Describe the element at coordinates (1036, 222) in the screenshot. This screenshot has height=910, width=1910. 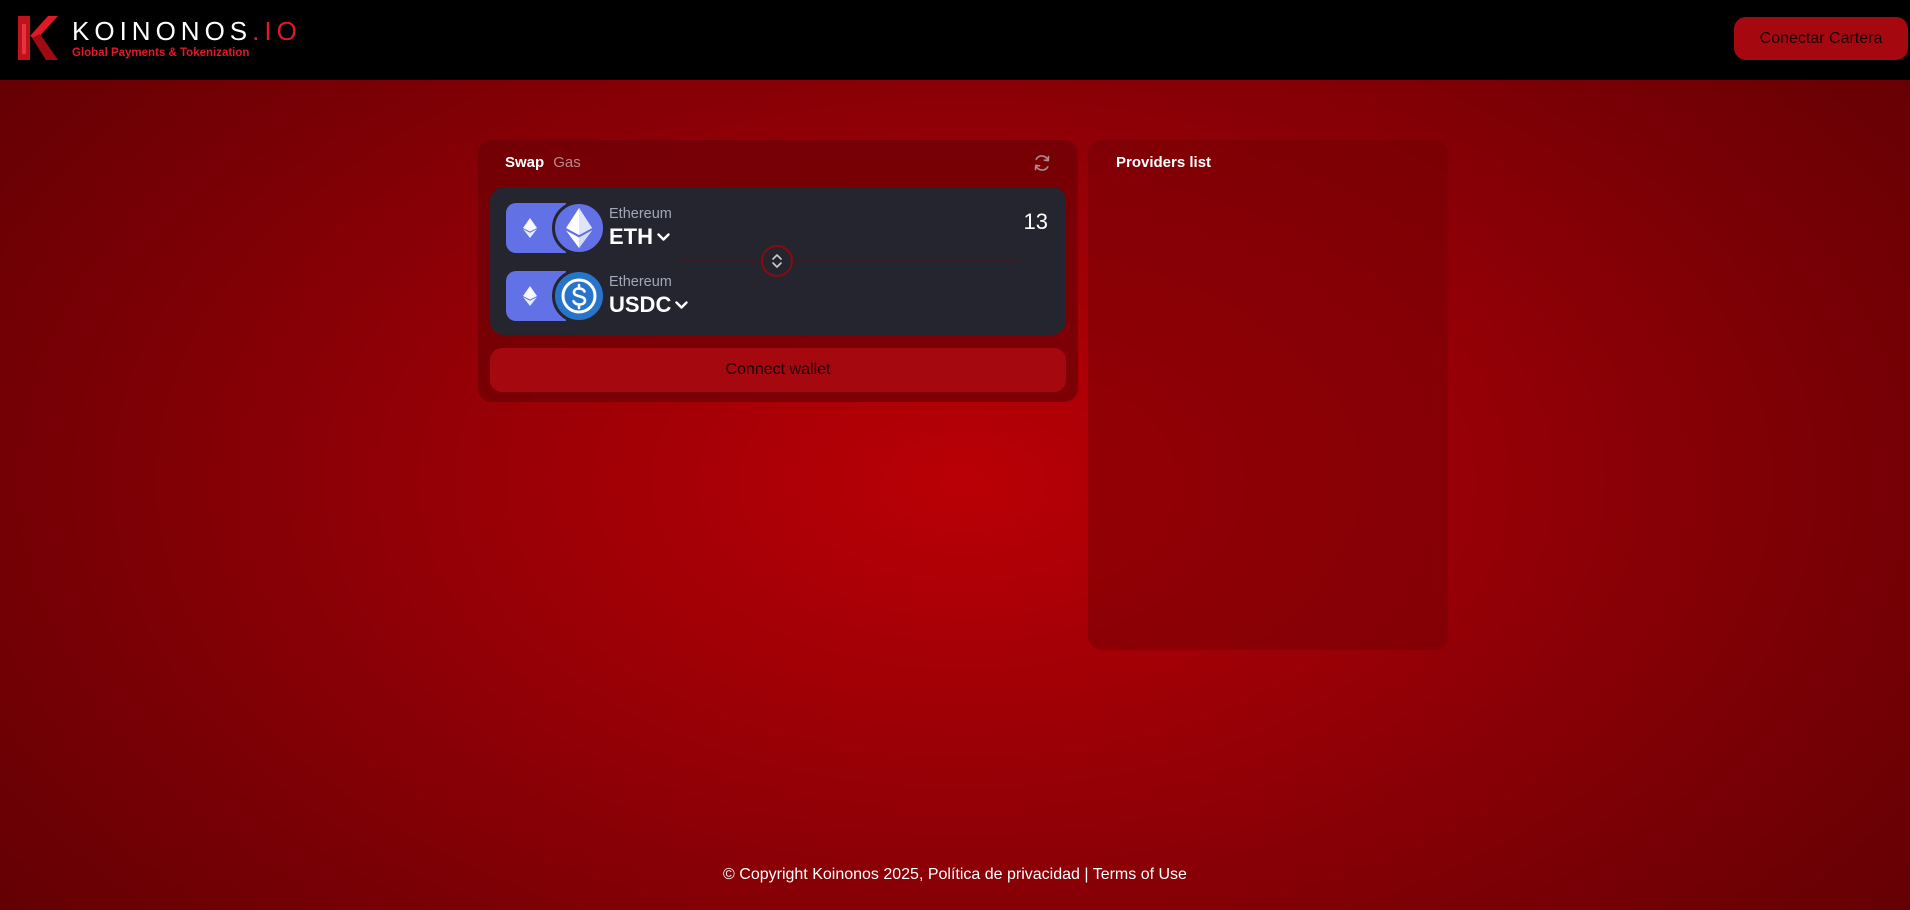
I see `from-amount-input: 13` at that location.